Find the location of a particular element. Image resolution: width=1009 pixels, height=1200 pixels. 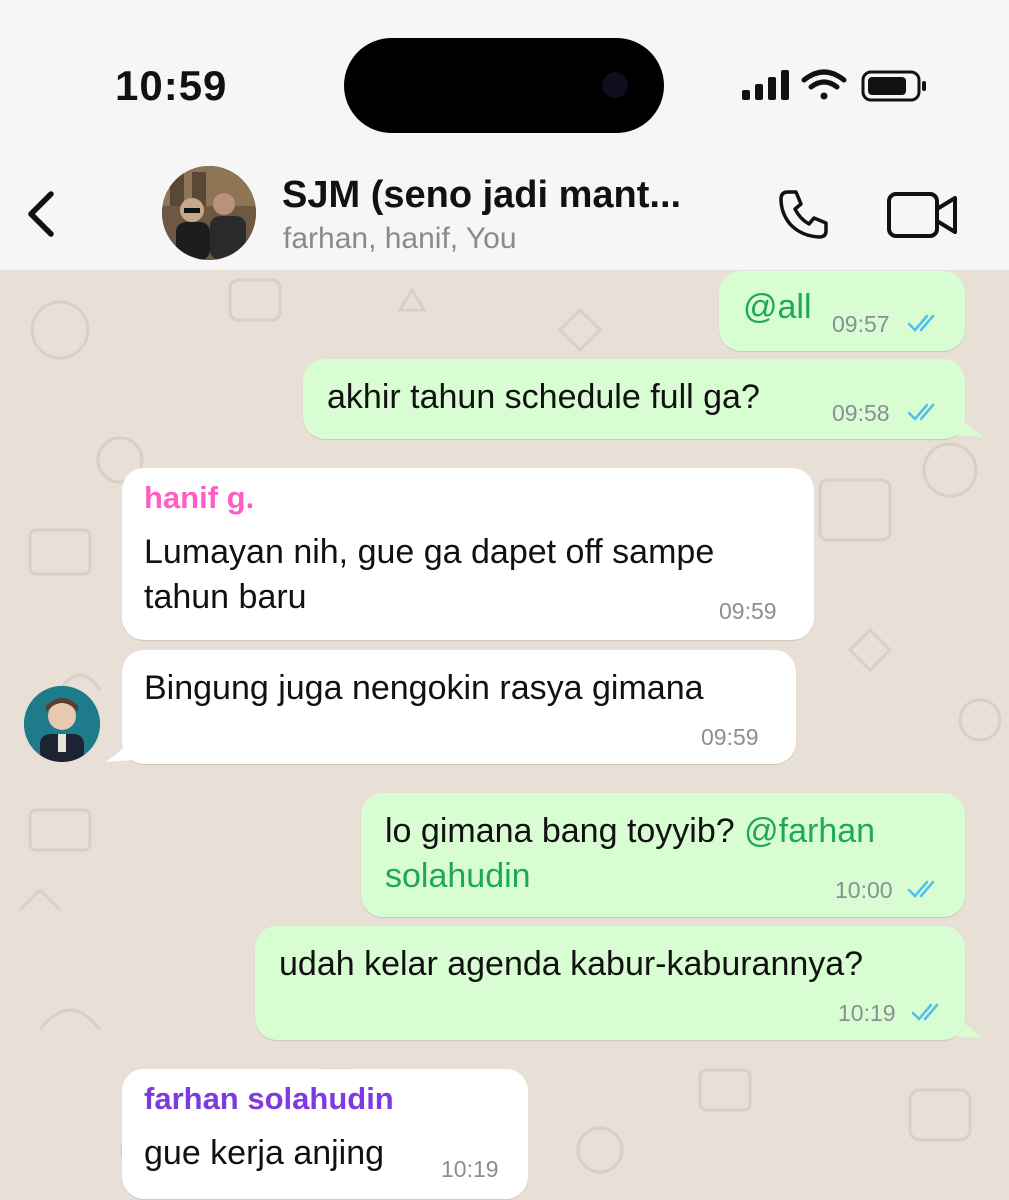

phone-icon is located at coordinates (804, 216).